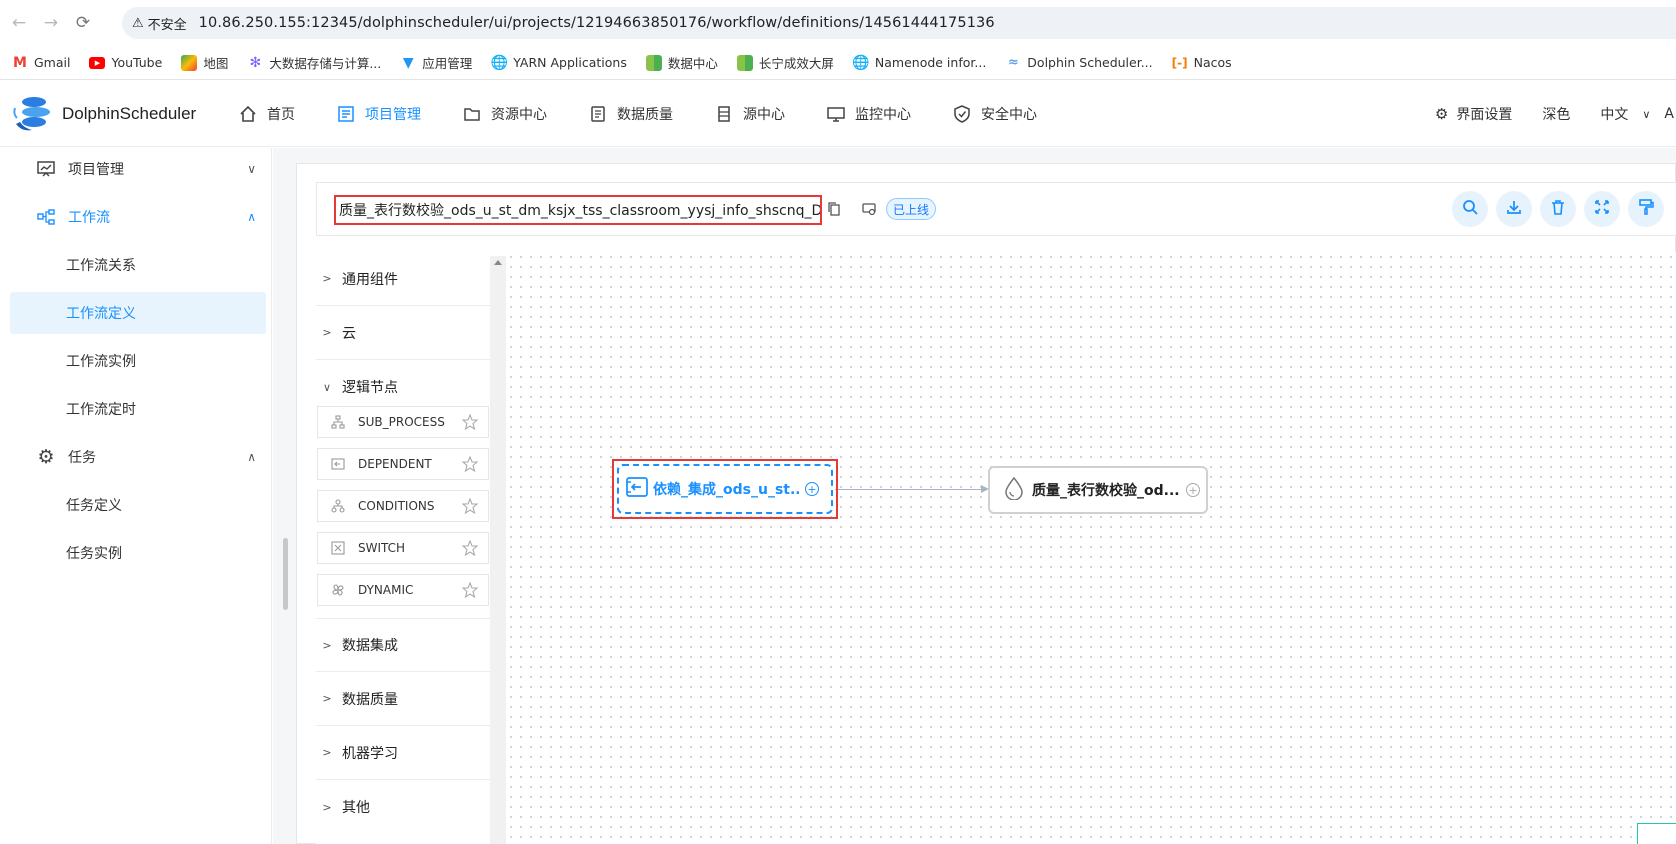  I want to click on palette-node-dependent: DEPENDENT, so click(403, 464).